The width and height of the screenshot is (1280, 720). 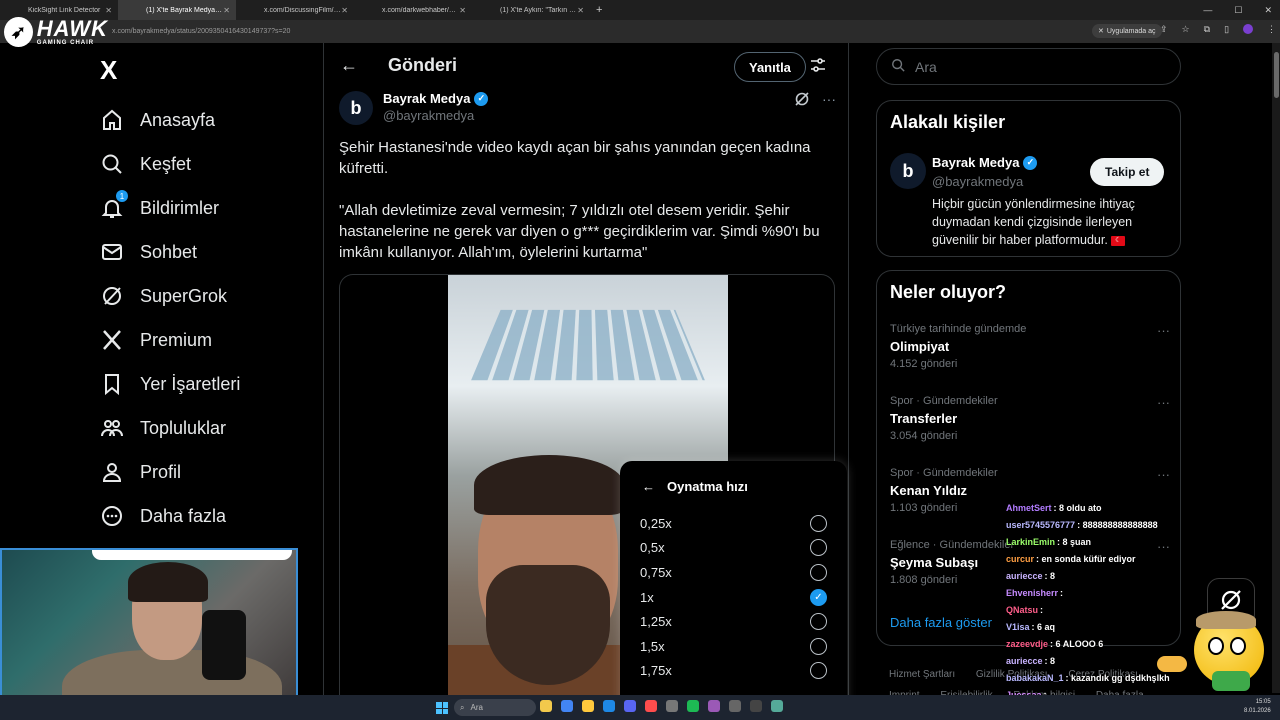 What do you see at coordinates (531, 10) in the screenshot?
I see `browser-tab: (1) X'te Aykırı: "Tarkın altında ki✕` at bounding box center [531, 10].